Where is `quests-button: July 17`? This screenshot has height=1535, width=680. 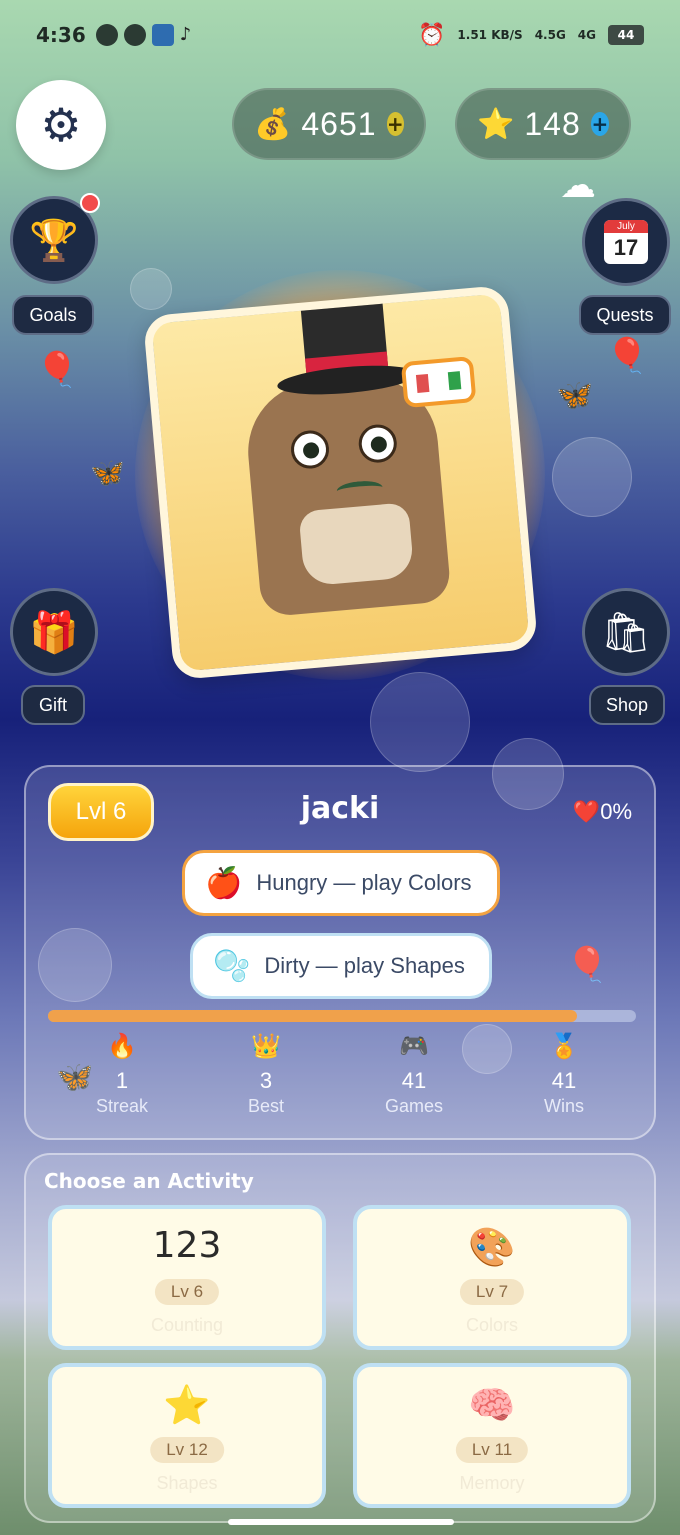 quests-button: July 17 is located at coordinates (626, 242).